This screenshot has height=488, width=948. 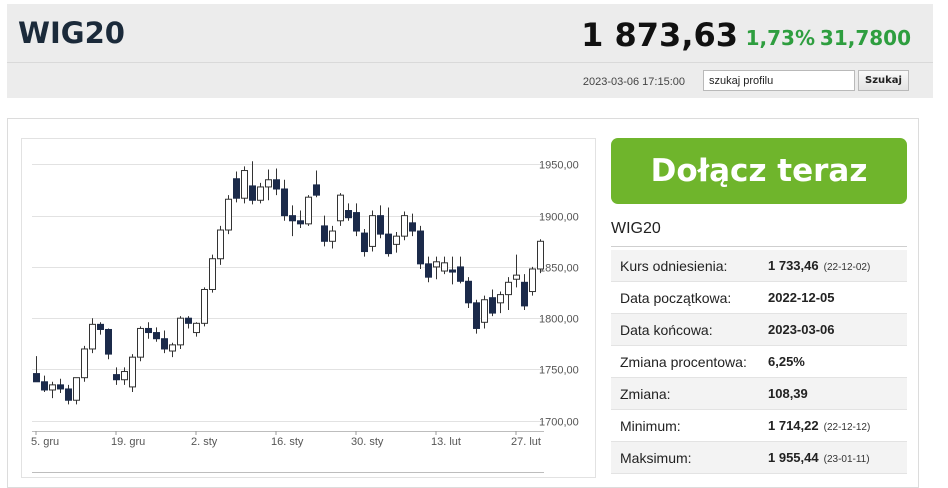 What do you see at coordinates (559, 320) in the screenshot?
I see `y-tick-label: 1800,00` at bounding box center [559, 320].